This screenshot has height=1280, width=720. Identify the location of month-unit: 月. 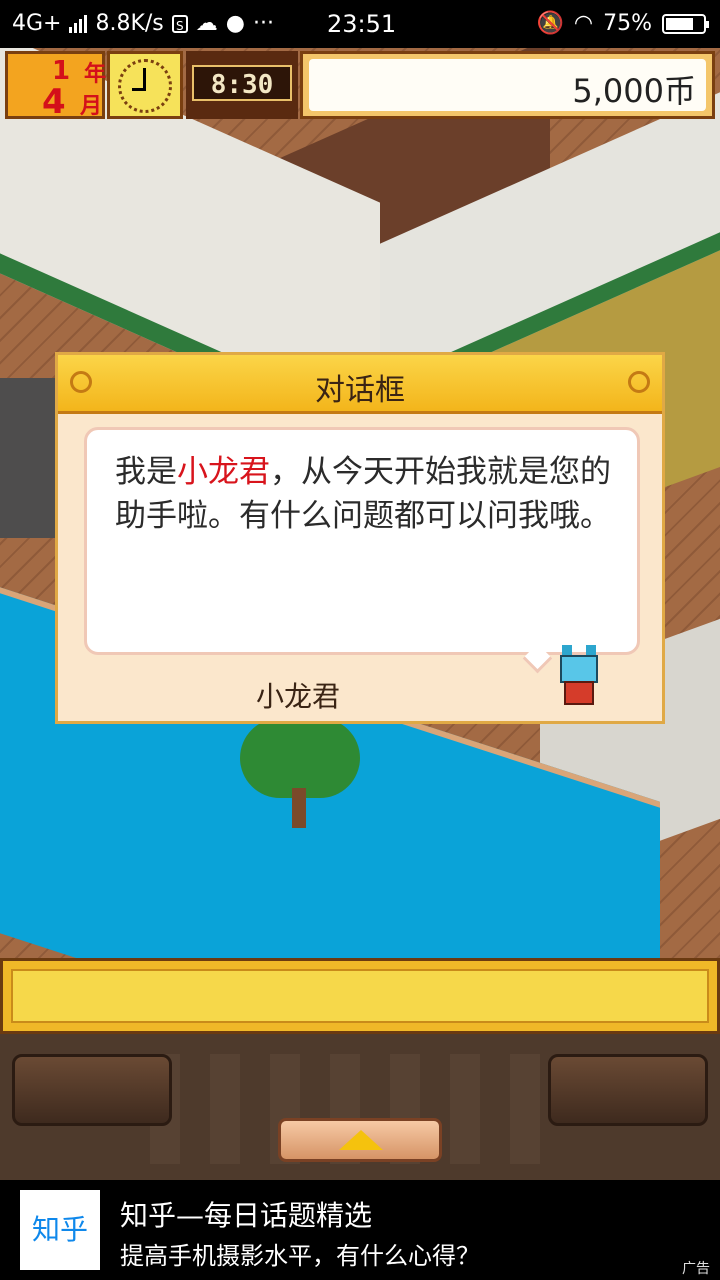
(91, 106).